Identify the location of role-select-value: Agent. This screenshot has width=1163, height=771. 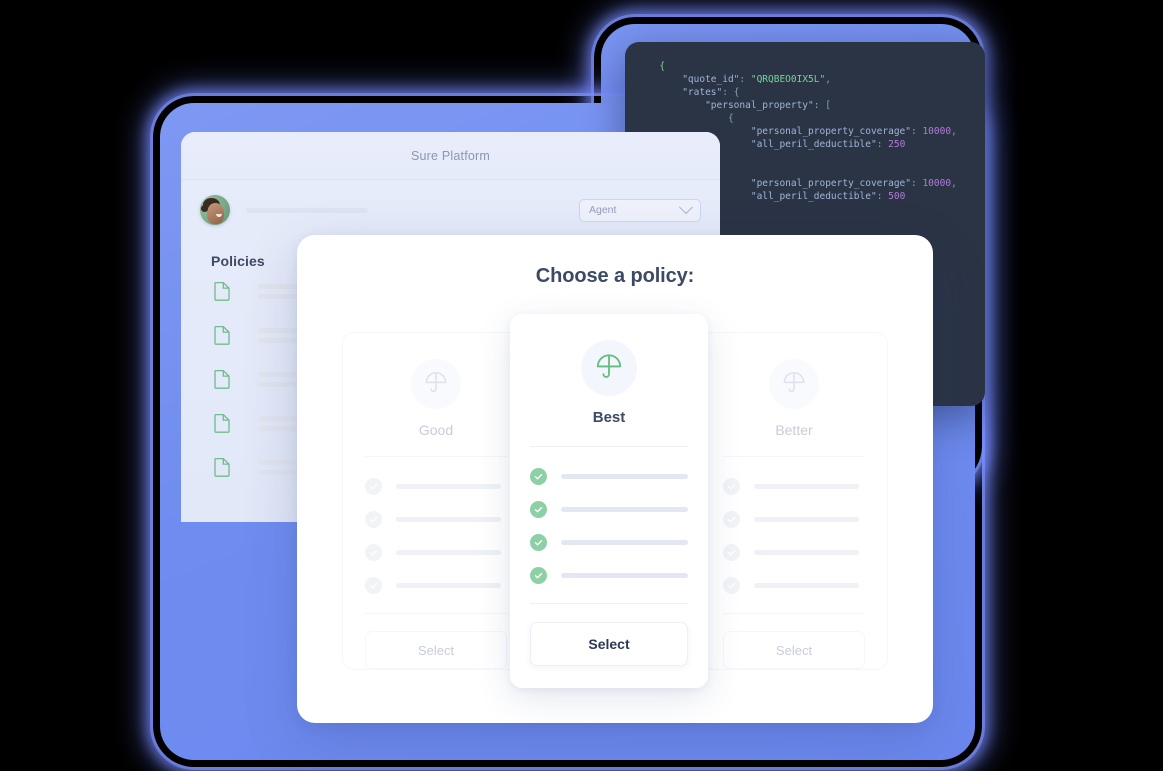
(603, 210).